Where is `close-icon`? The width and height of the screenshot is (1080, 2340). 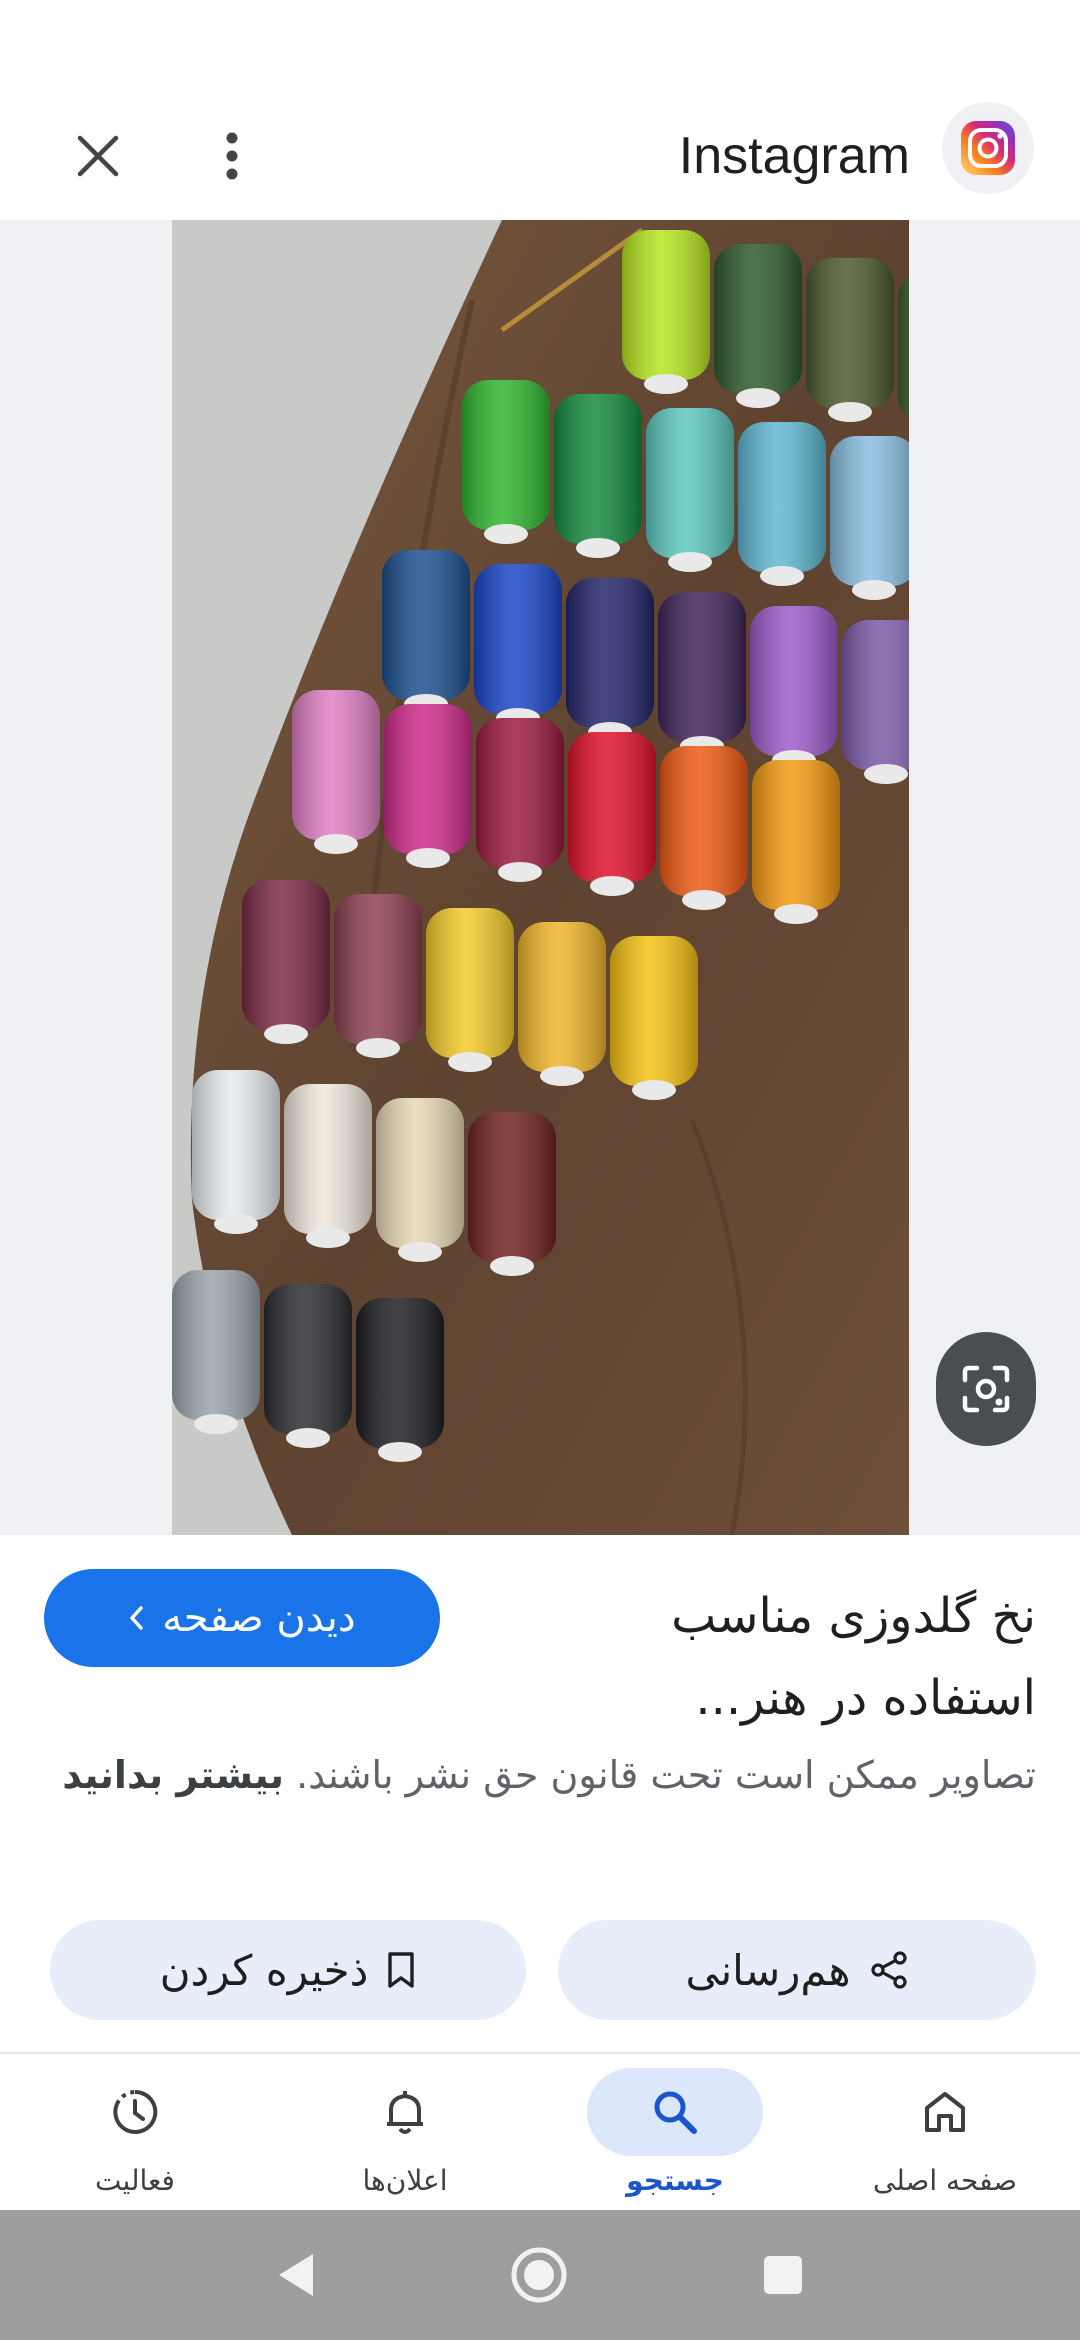 close-icon is located at coordinates (98, 156).